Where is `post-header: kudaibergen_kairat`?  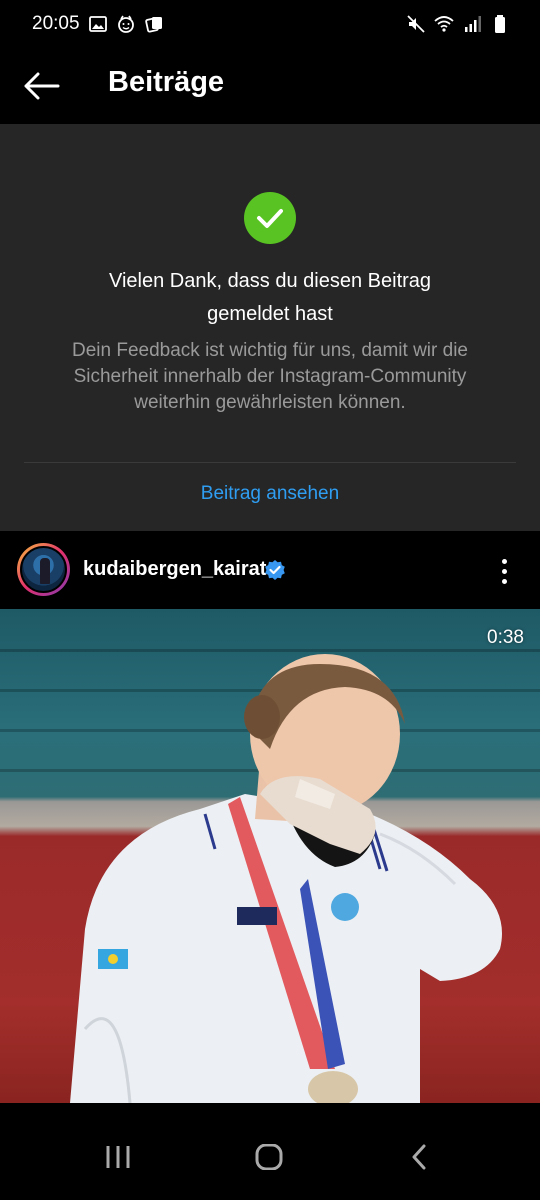
post-header: kudaibergen_kairat is located at coordinates (270, 570).